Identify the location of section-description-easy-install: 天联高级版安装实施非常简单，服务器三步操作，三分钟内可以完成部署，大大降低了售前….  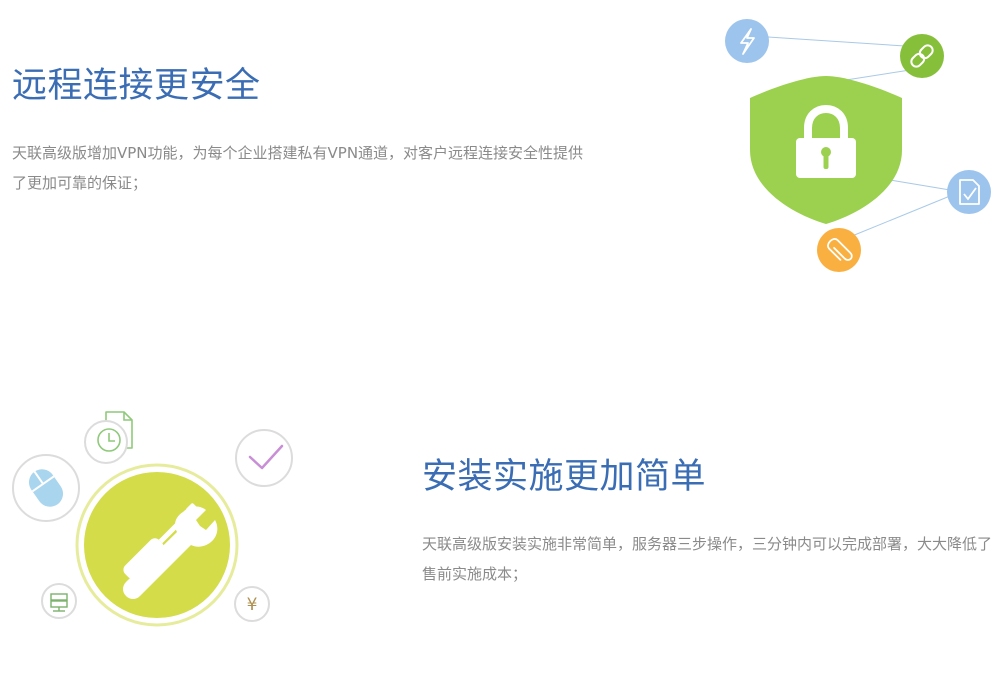
(707, 559).